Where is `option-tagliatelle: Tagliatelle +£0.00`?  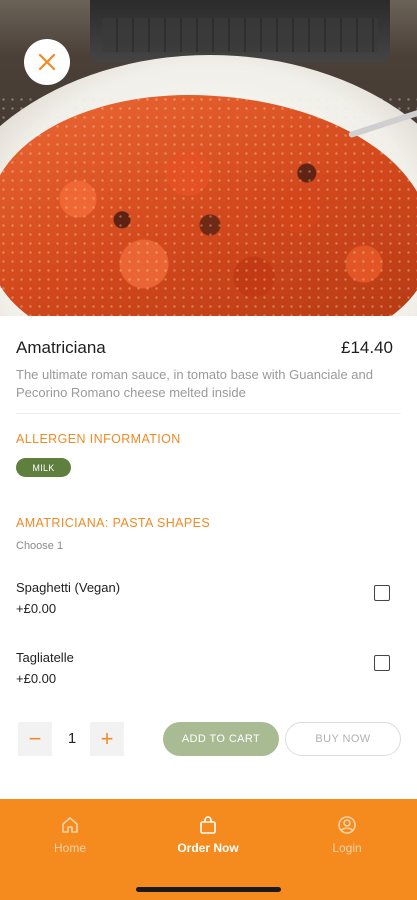
option-tagliatelle: Tagliatelle +£0.00 is located at coordinates (206, 670).